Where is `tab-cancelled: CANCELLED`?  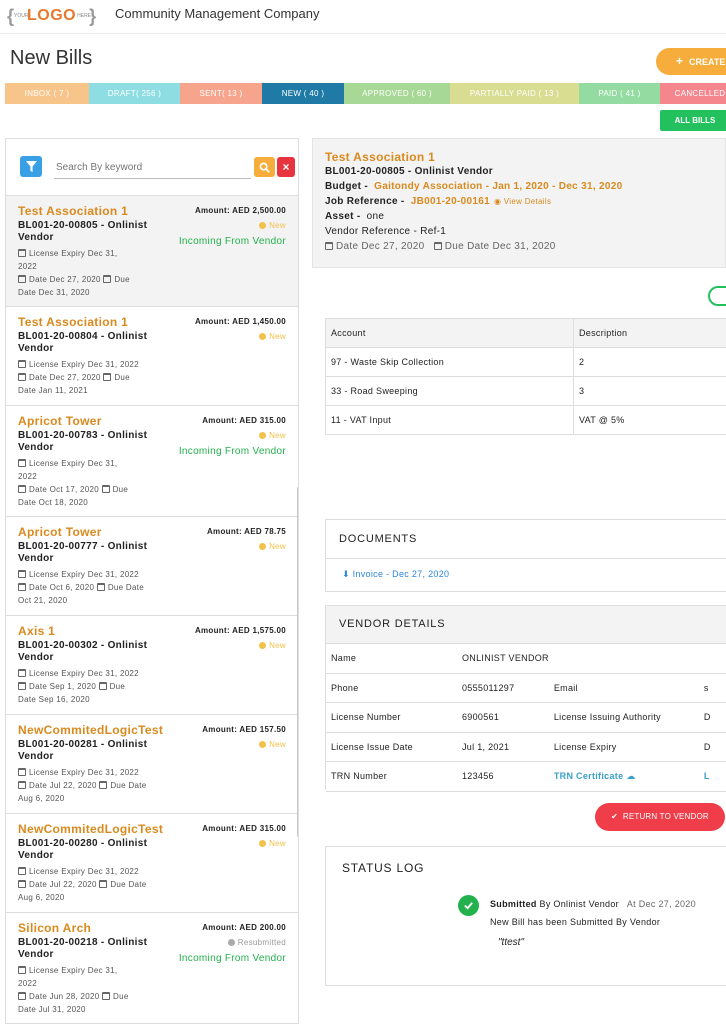 tab-cancelled: CANCELLED is located at coordinates (693, 93).